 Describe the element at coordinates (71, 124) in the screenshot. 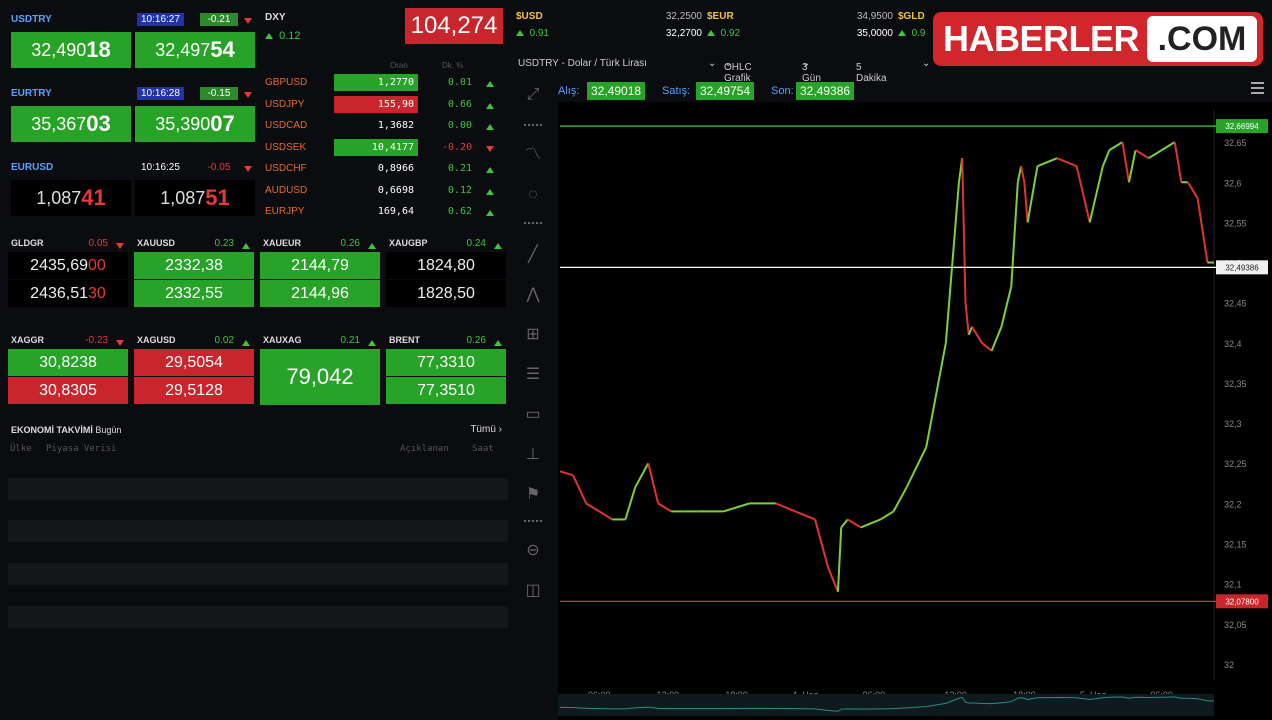

I see `fx-bid: 35,367 03` at that location.